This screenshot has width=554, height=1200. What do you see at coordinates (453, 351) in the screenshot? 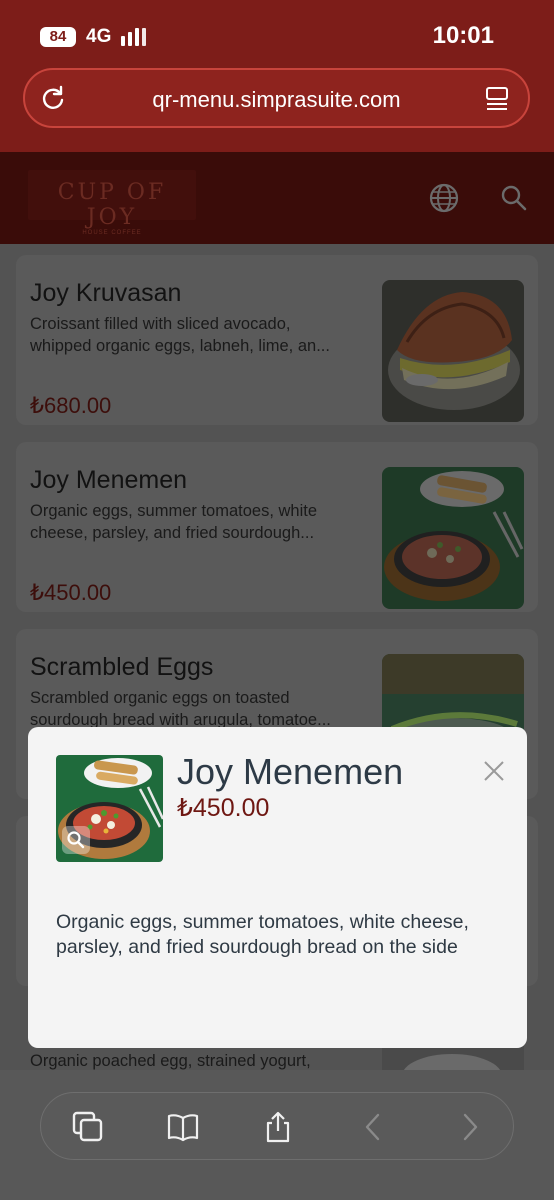
I see `croissant-photo` at bounding box center [453, 351].